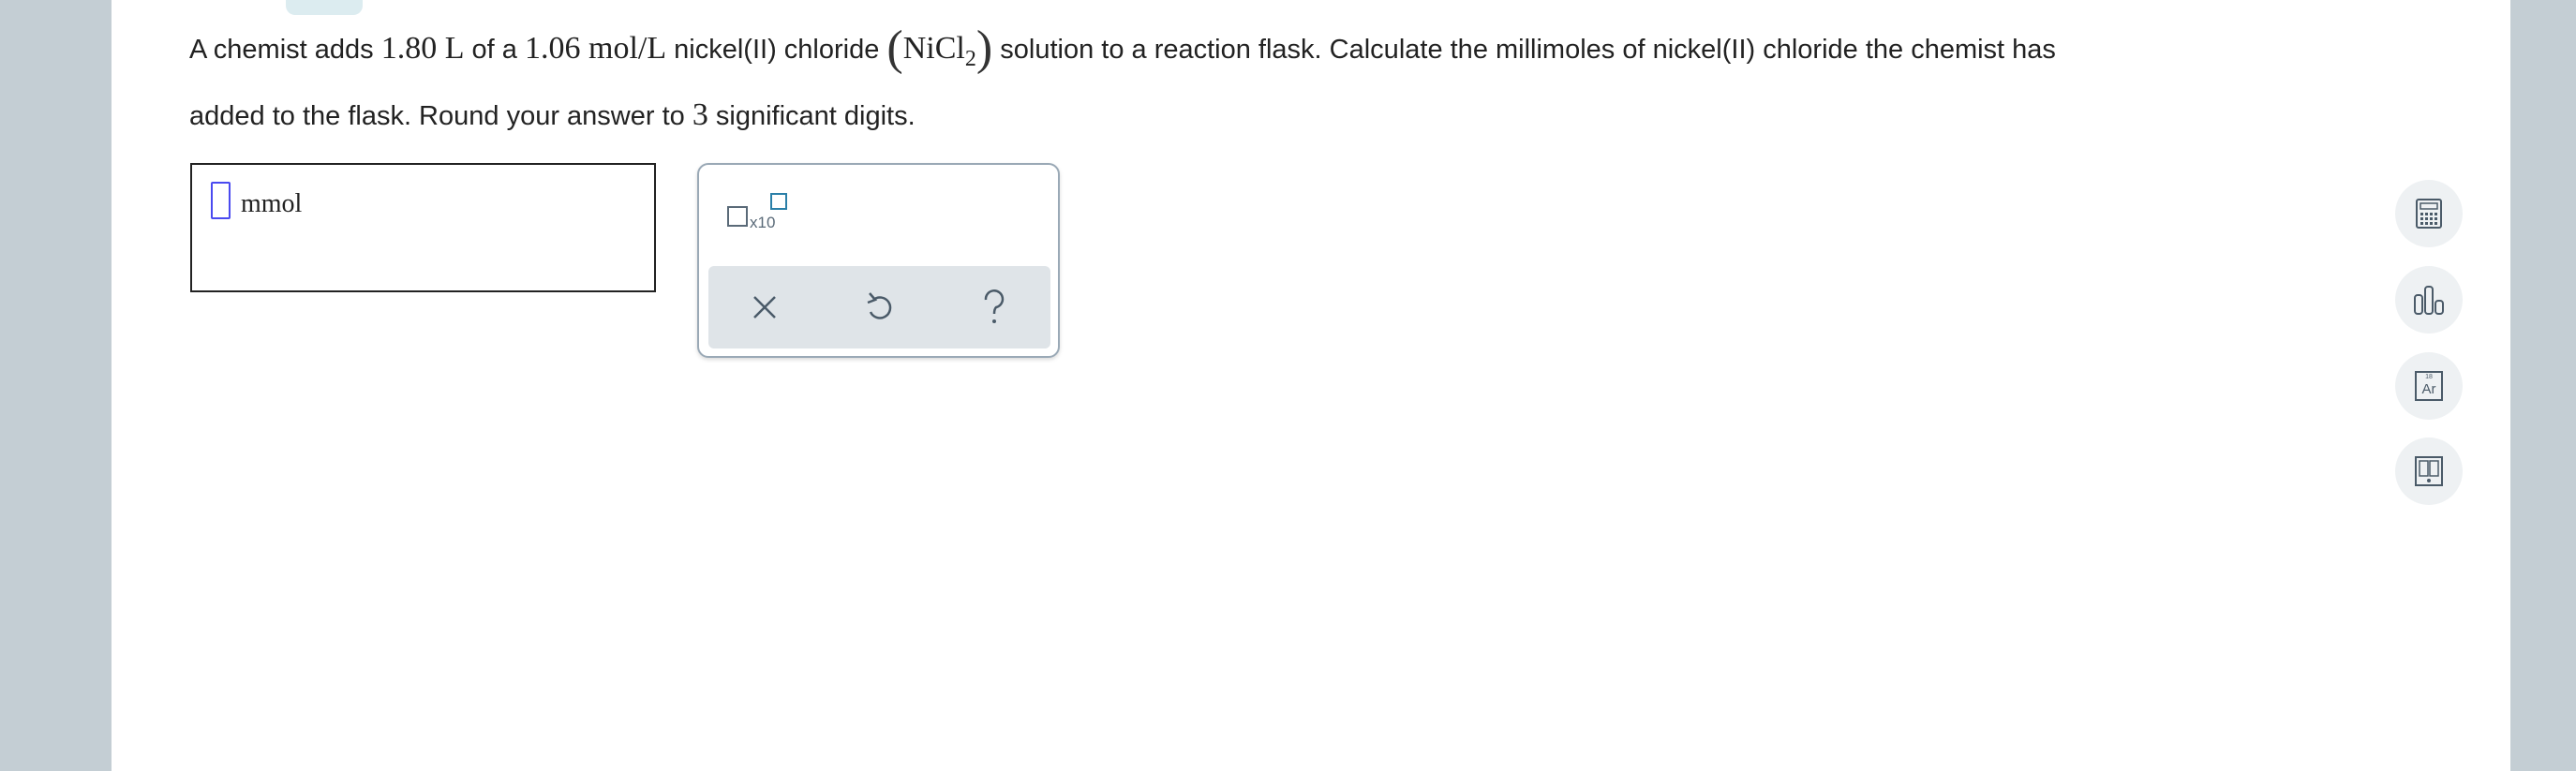 The width and height of the screenshot is (2576, 771). I want to click on exponent-placeholder-icon, so click(778, 201).